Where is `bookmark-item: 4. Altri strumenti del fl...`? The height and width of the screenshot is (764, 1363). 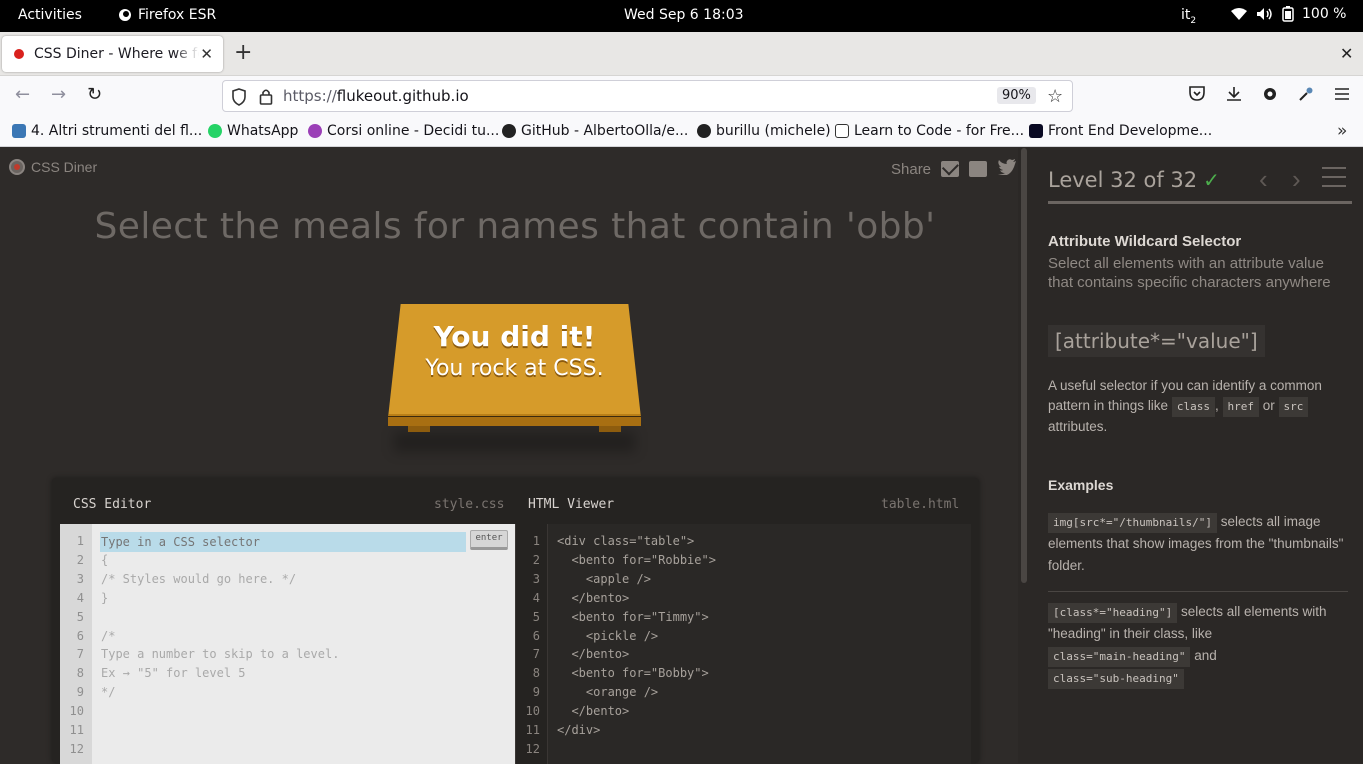
bookmark-item: 4. Altri strumenti del fl... is located at coordinates (107, 131).